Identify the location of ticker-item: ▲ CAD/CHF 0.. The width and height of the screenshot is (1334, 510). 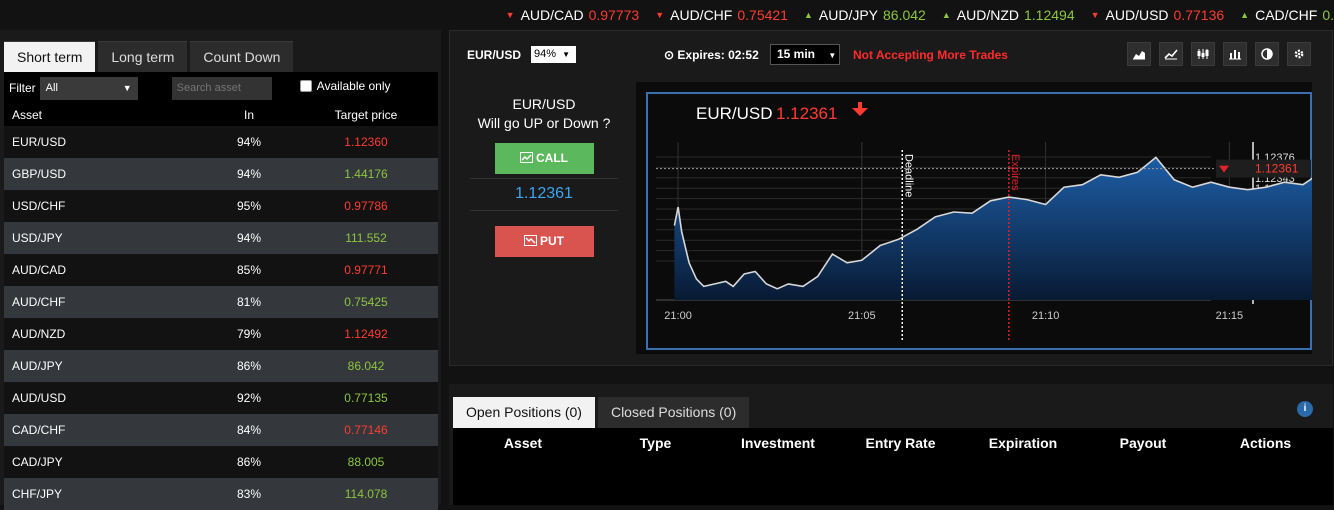
(1287, 15).